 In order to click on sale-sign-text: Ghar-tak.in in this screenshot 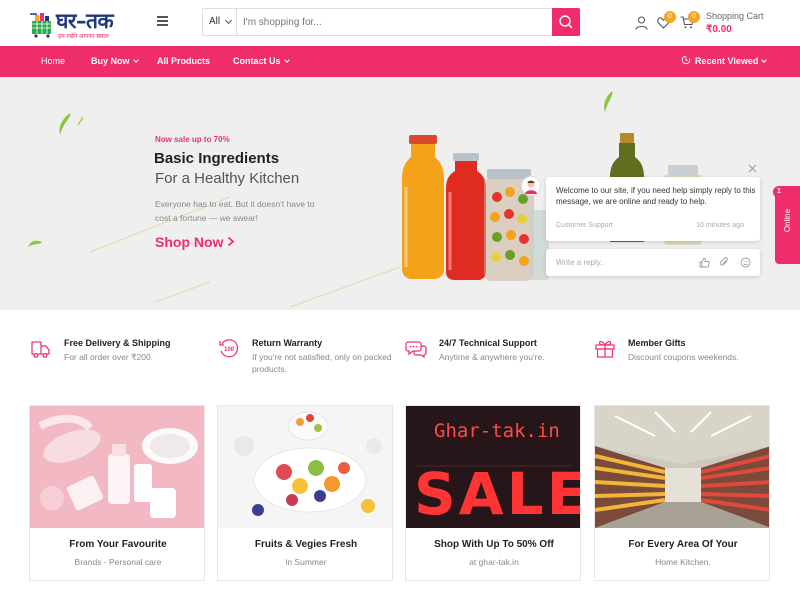, I will do `click(497, 431)`.